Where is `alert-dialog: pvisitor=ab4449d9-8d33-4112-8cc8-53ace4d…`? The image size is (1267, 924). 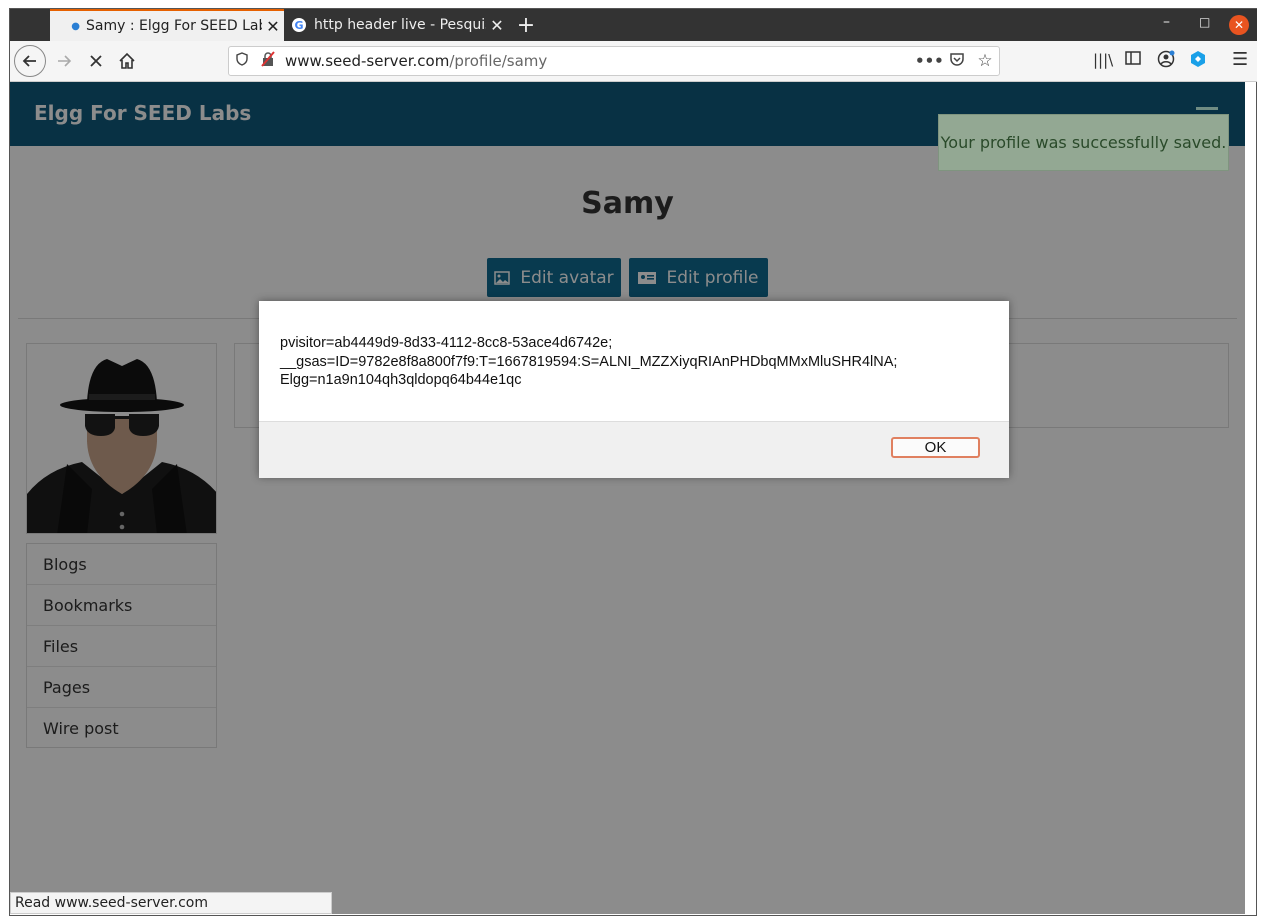 alert-dialog: pvisitor=ab4449d9-8d33-4112-8cc8-53ace4d… is located at coordinates (634, 389).